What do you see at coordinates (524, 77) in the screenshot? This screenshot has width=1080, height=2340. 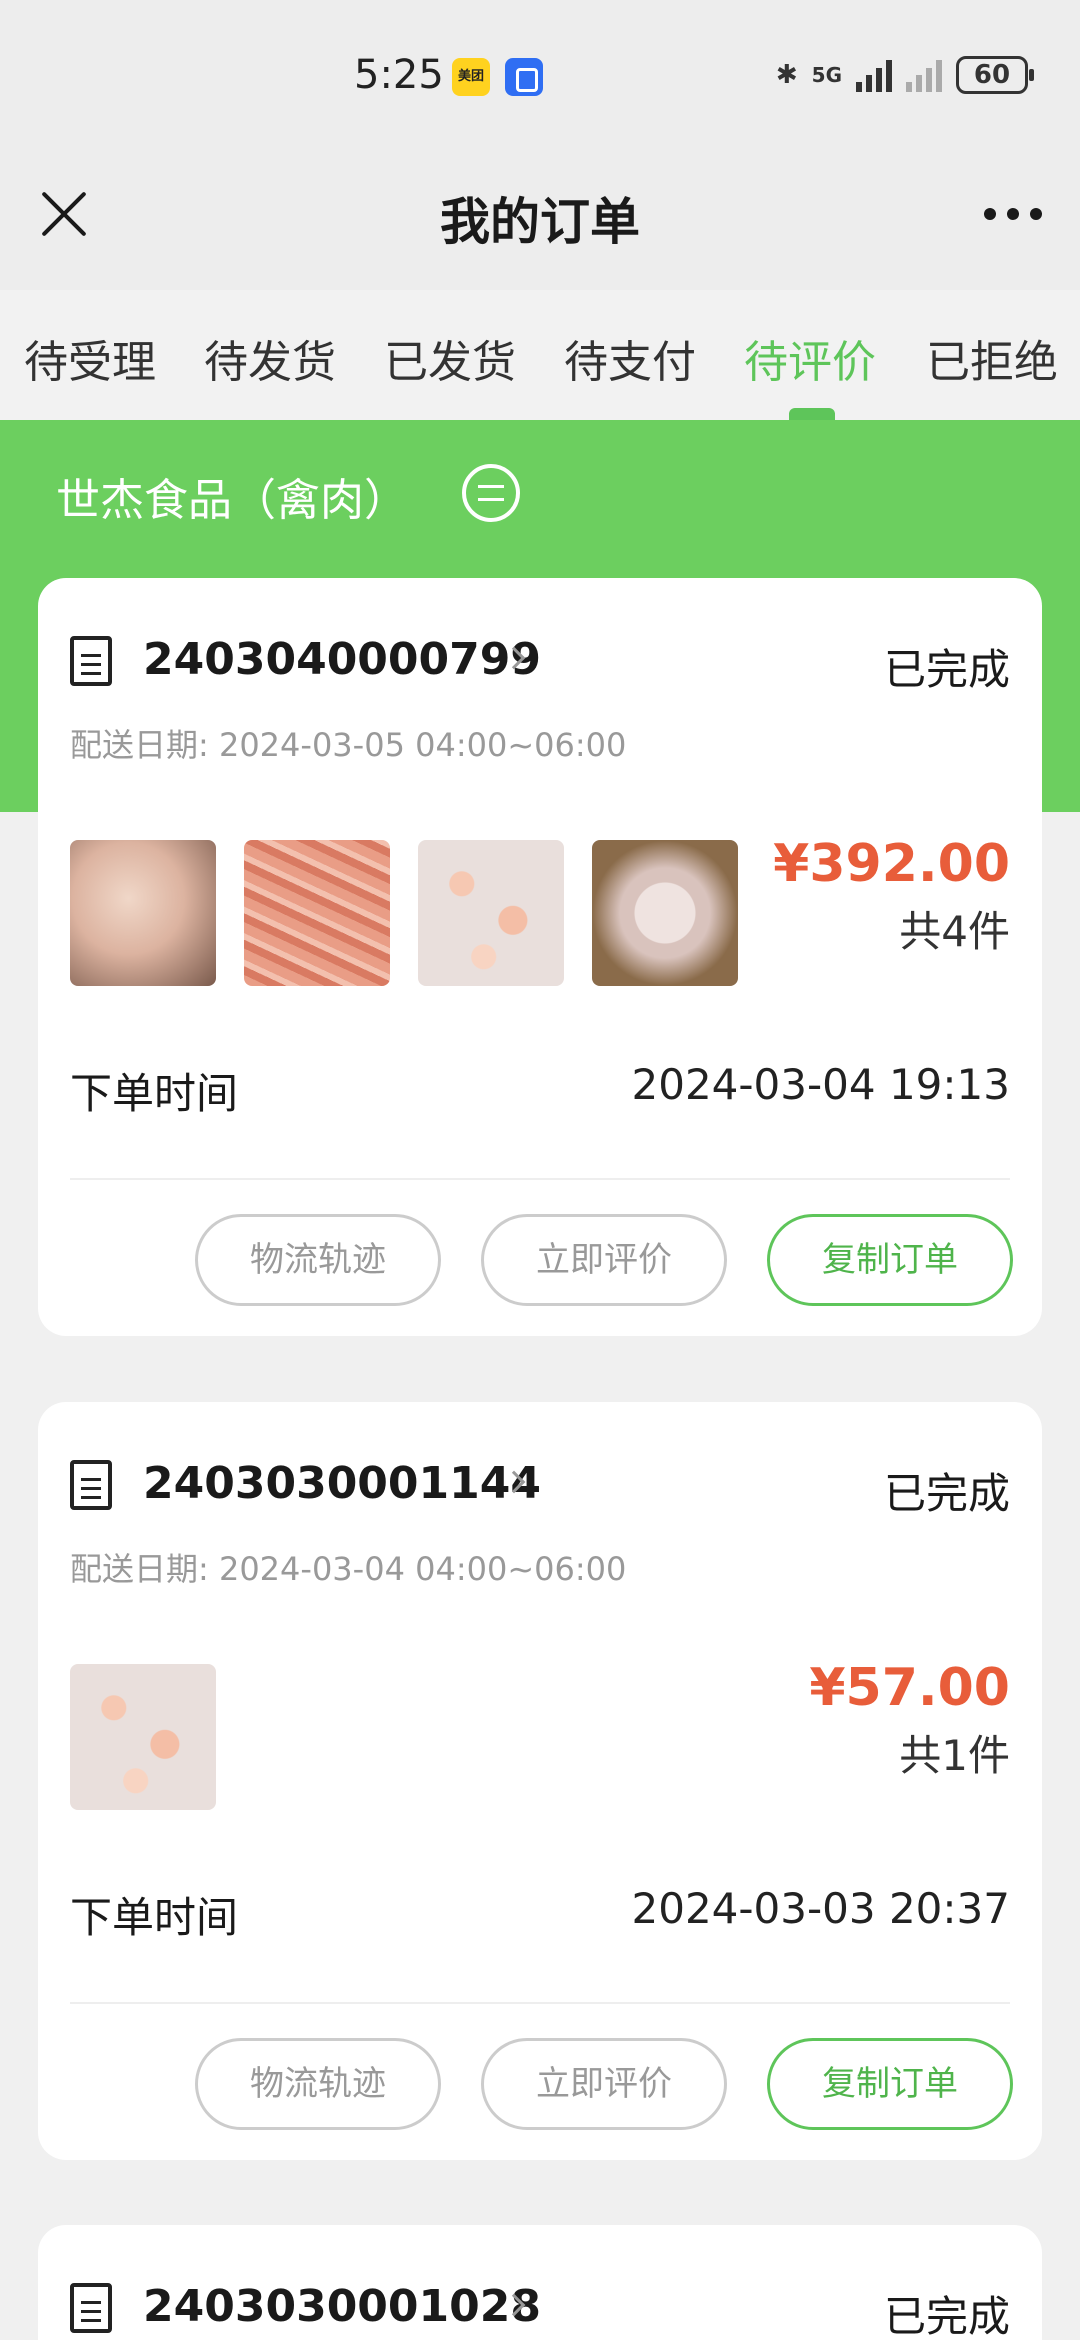 I see `app-notification-icon` at bounding box center [524, 77].